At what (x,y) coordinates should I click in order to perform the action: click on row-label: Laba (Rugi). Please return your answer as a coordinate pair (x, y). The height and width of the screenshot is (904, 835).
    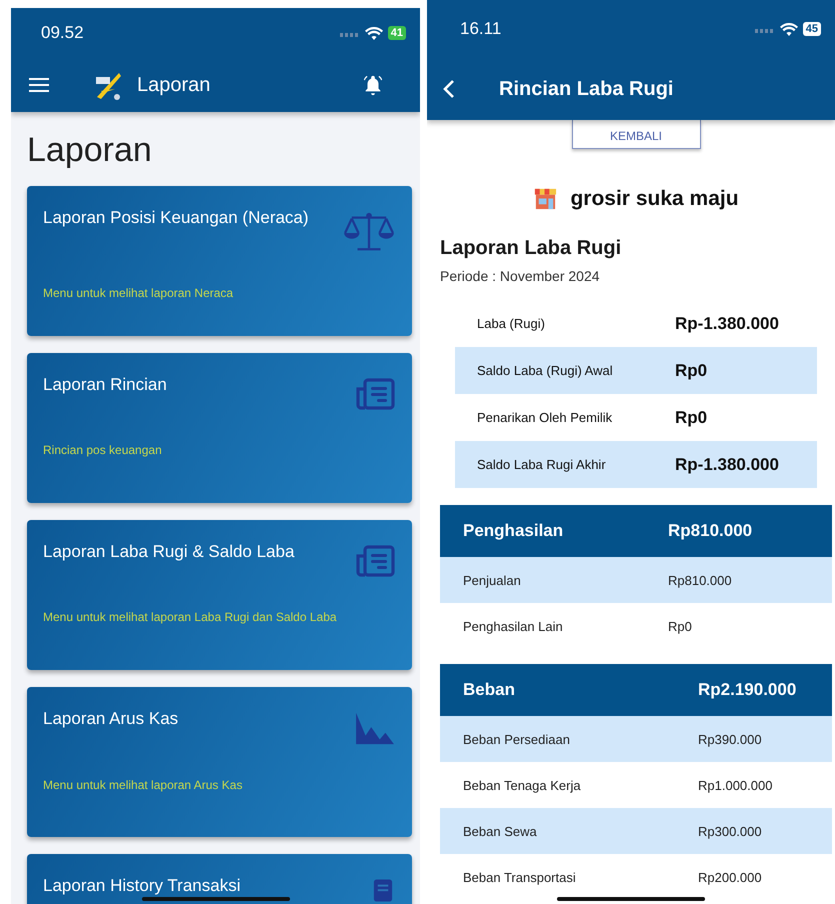
    Looking at the image, I should click on (511, 323).